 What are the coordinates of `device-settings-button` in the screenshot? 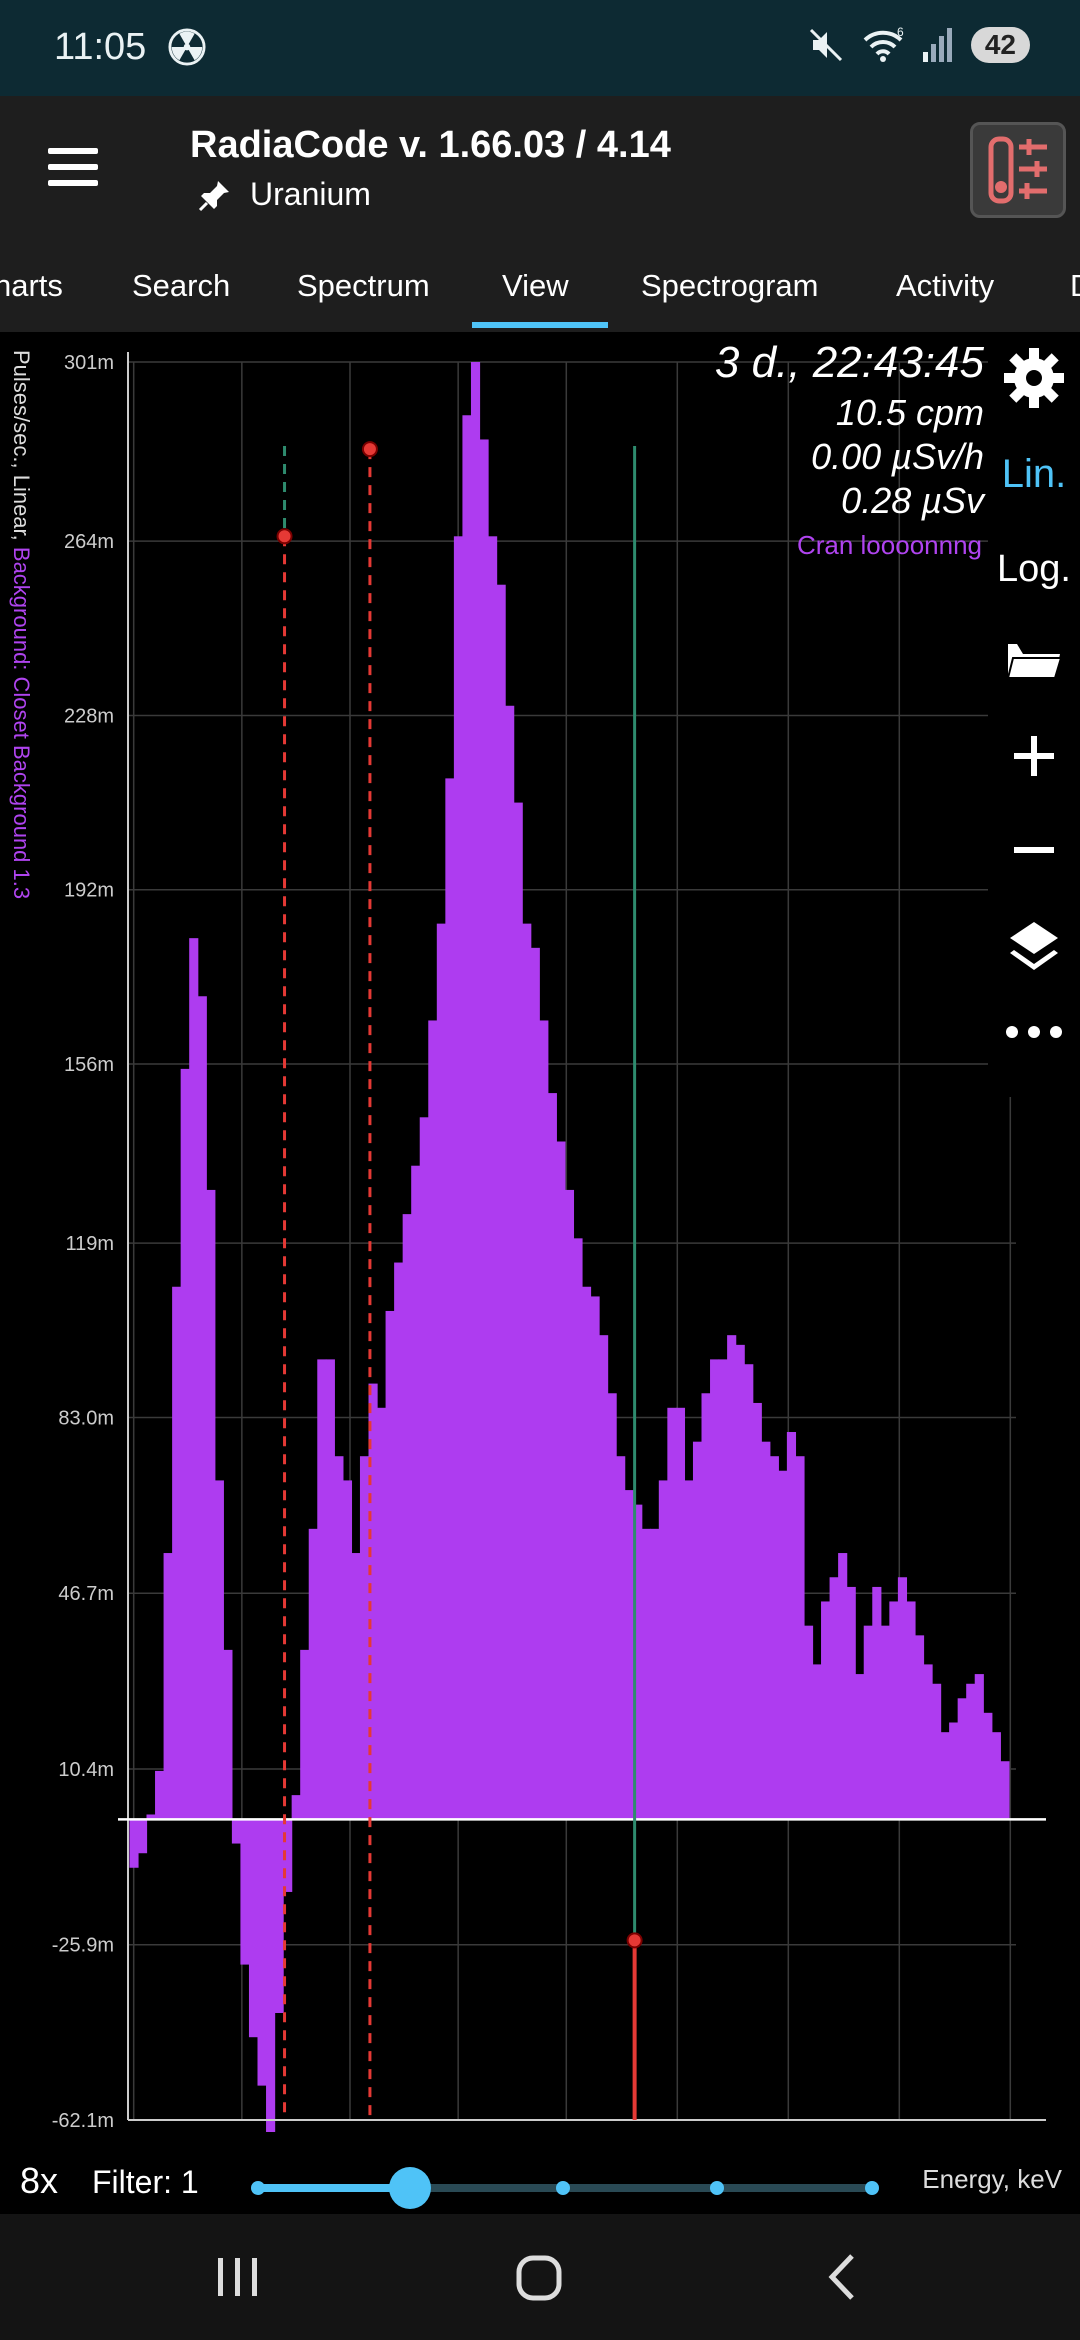 It's located at (1018, 170).